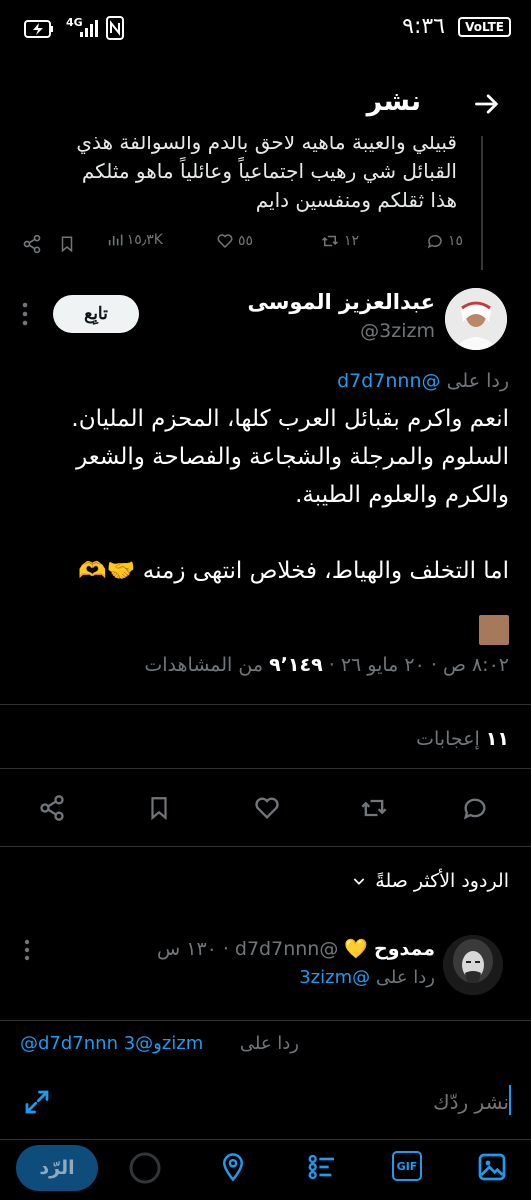 The image size is (531, 1200). What do you see at coordinates (37, 1102) in the screenshot?
I see `expand-icon` at bounding box center [37, 1102].